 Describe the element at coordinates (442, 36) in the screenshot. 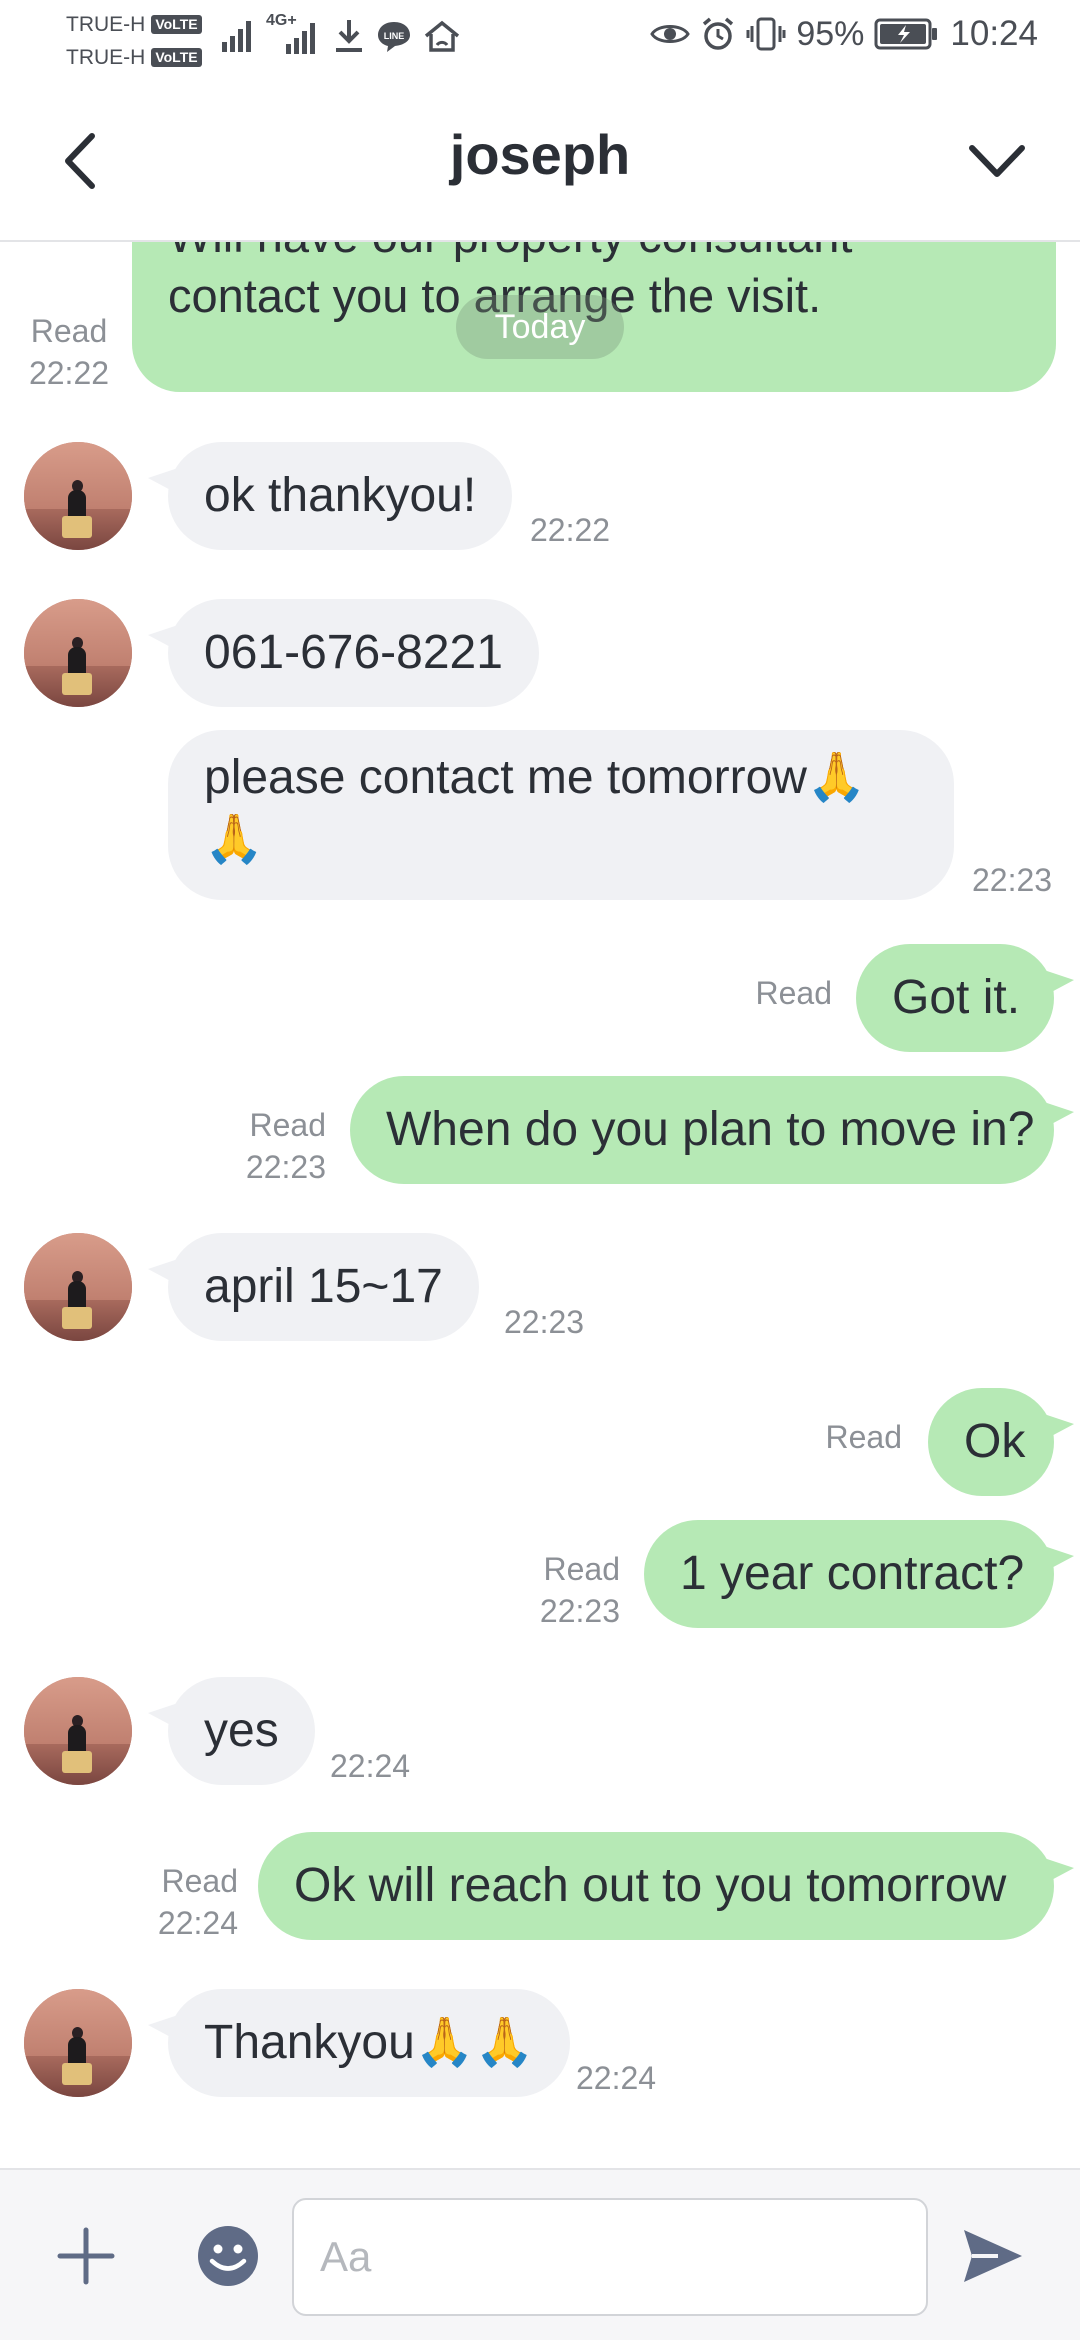

I see `home-wifi-icon` at that location.